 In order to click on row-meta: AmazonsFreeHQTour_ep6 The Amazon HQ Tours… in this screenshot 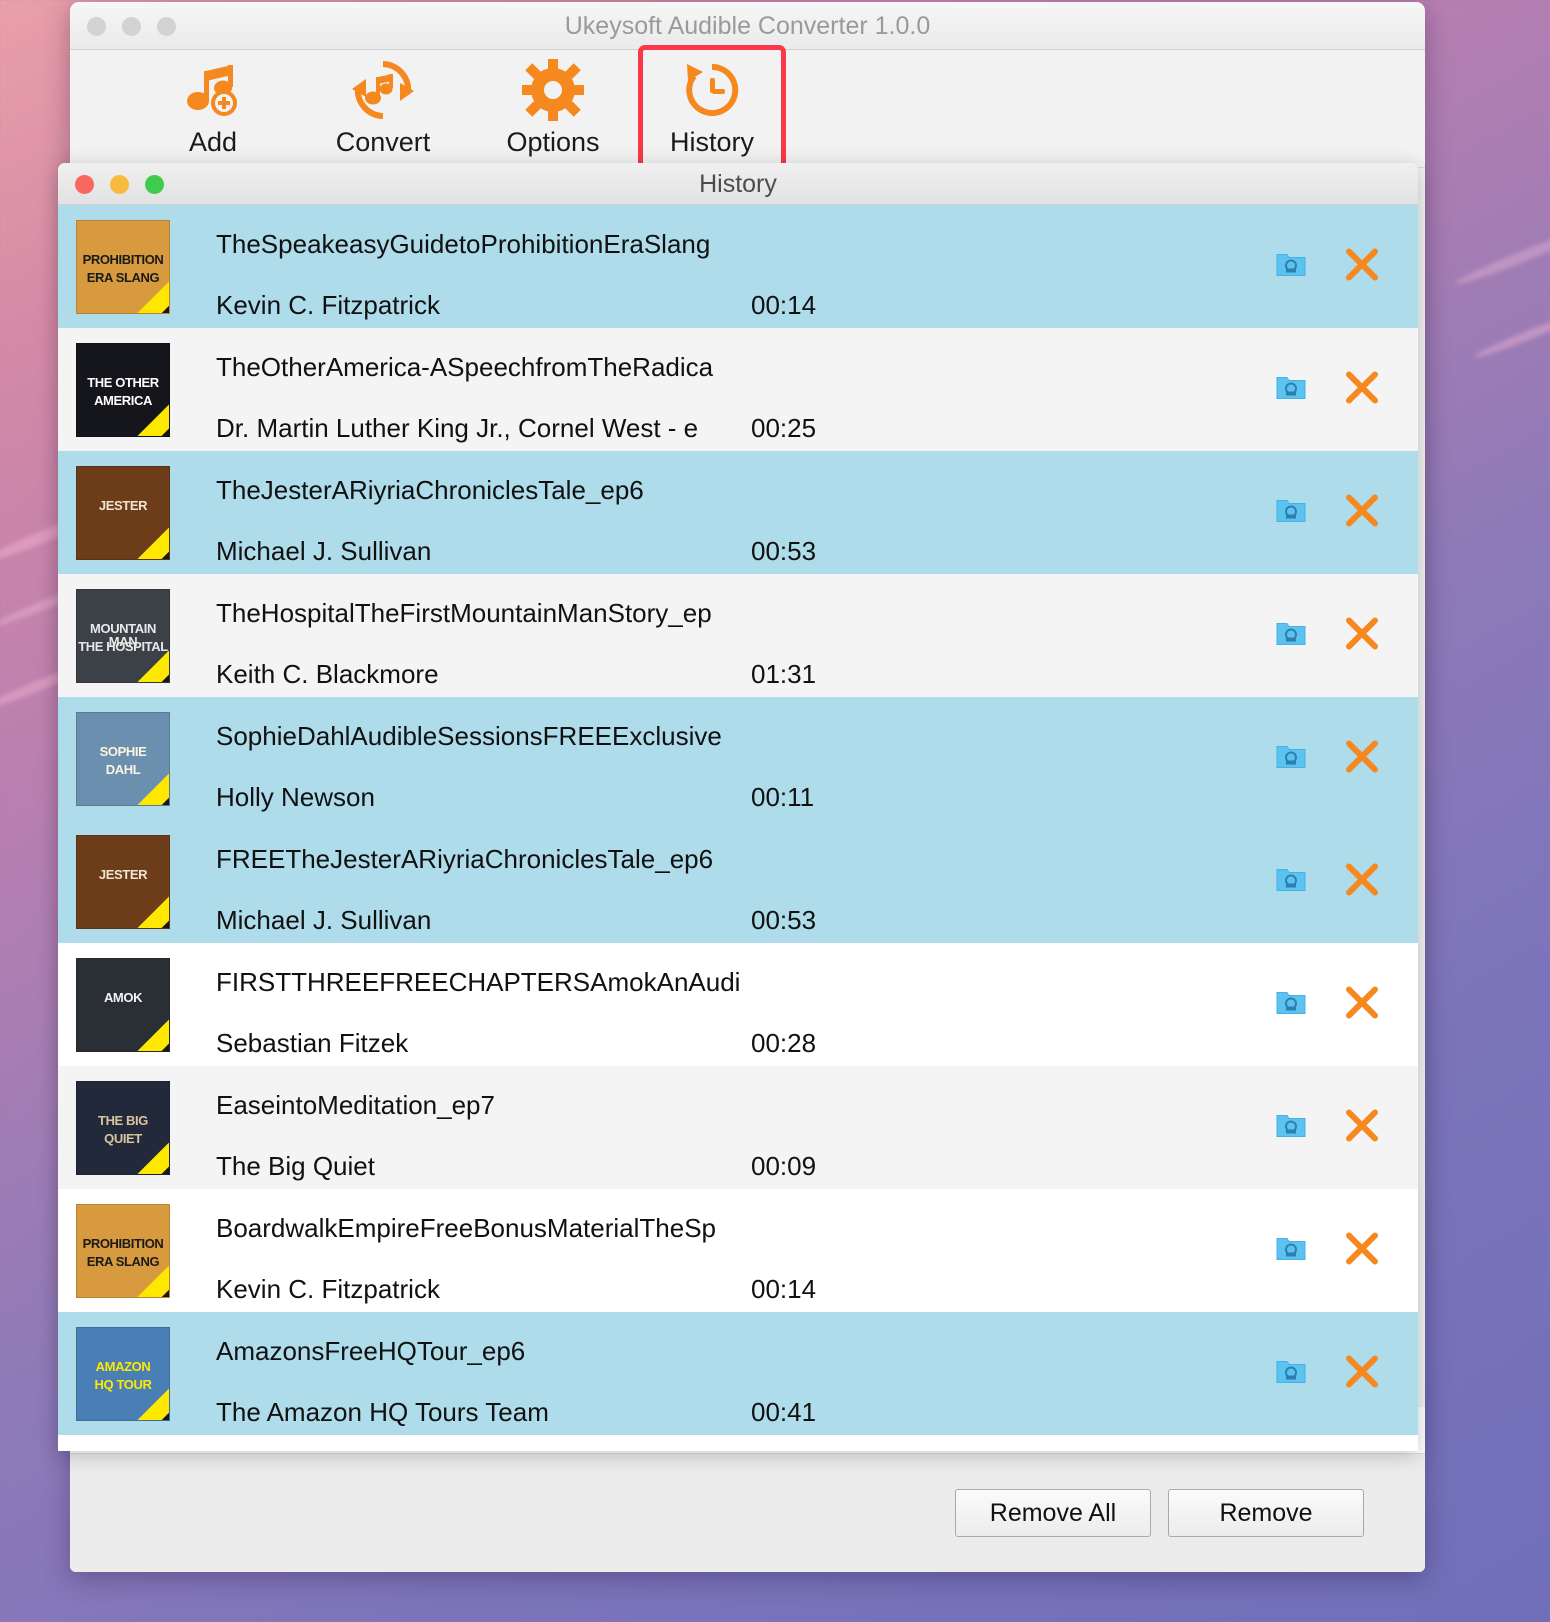, I will do `click(817, 1373)`.